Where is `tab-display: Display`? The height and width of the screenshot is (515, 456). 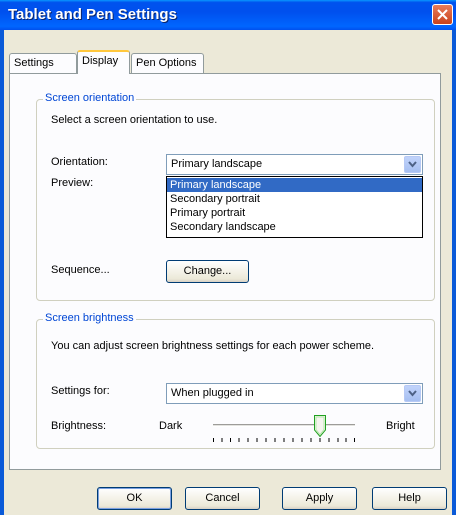
tab-display: Display is located at coordinates (103, 62).